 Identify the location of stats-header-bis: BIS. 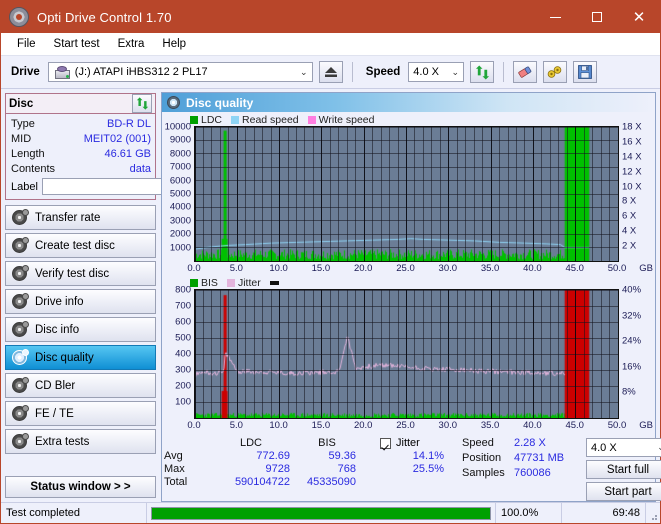
(327, 443).